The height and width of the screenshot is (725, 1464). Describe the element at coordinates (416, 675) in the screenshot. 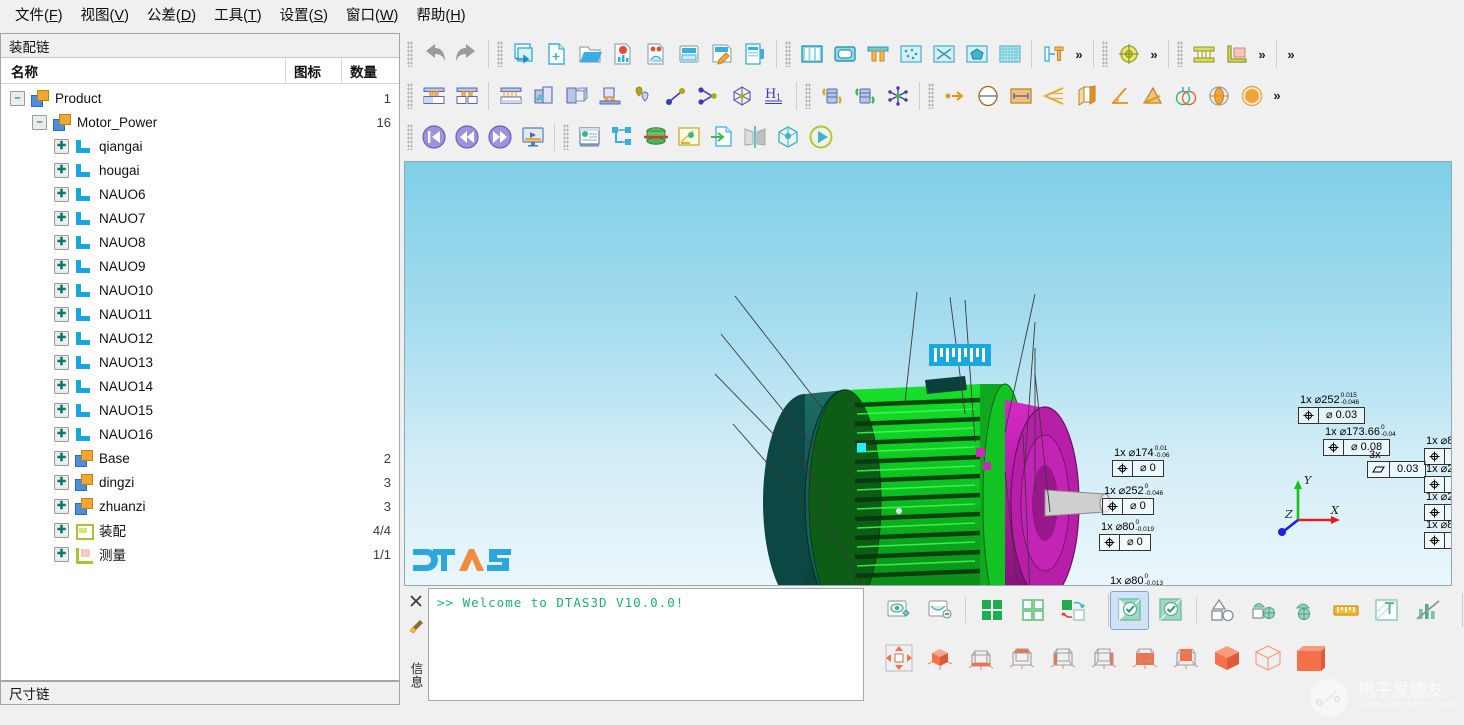

I see `console-tab-label: 信息` at that location.